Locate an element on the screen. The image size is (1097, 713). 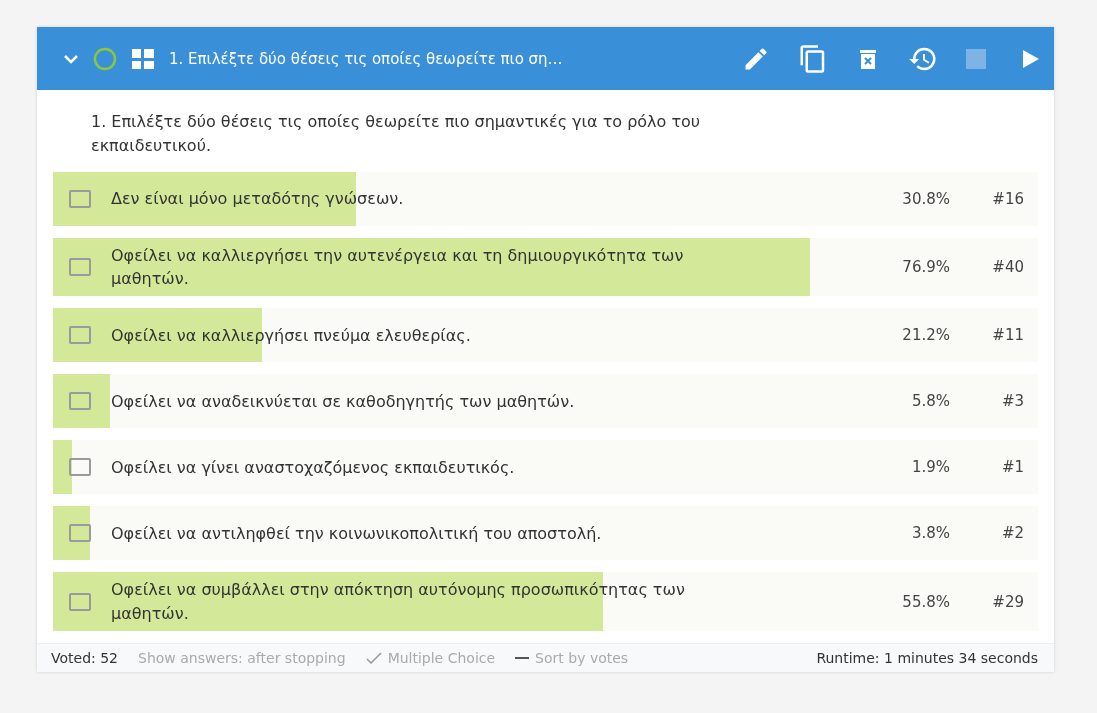
option-text: Οφείλει να αναδεικνύεται σε καθοδηγητής των μαθητών. is located at coordinates (343, 401).